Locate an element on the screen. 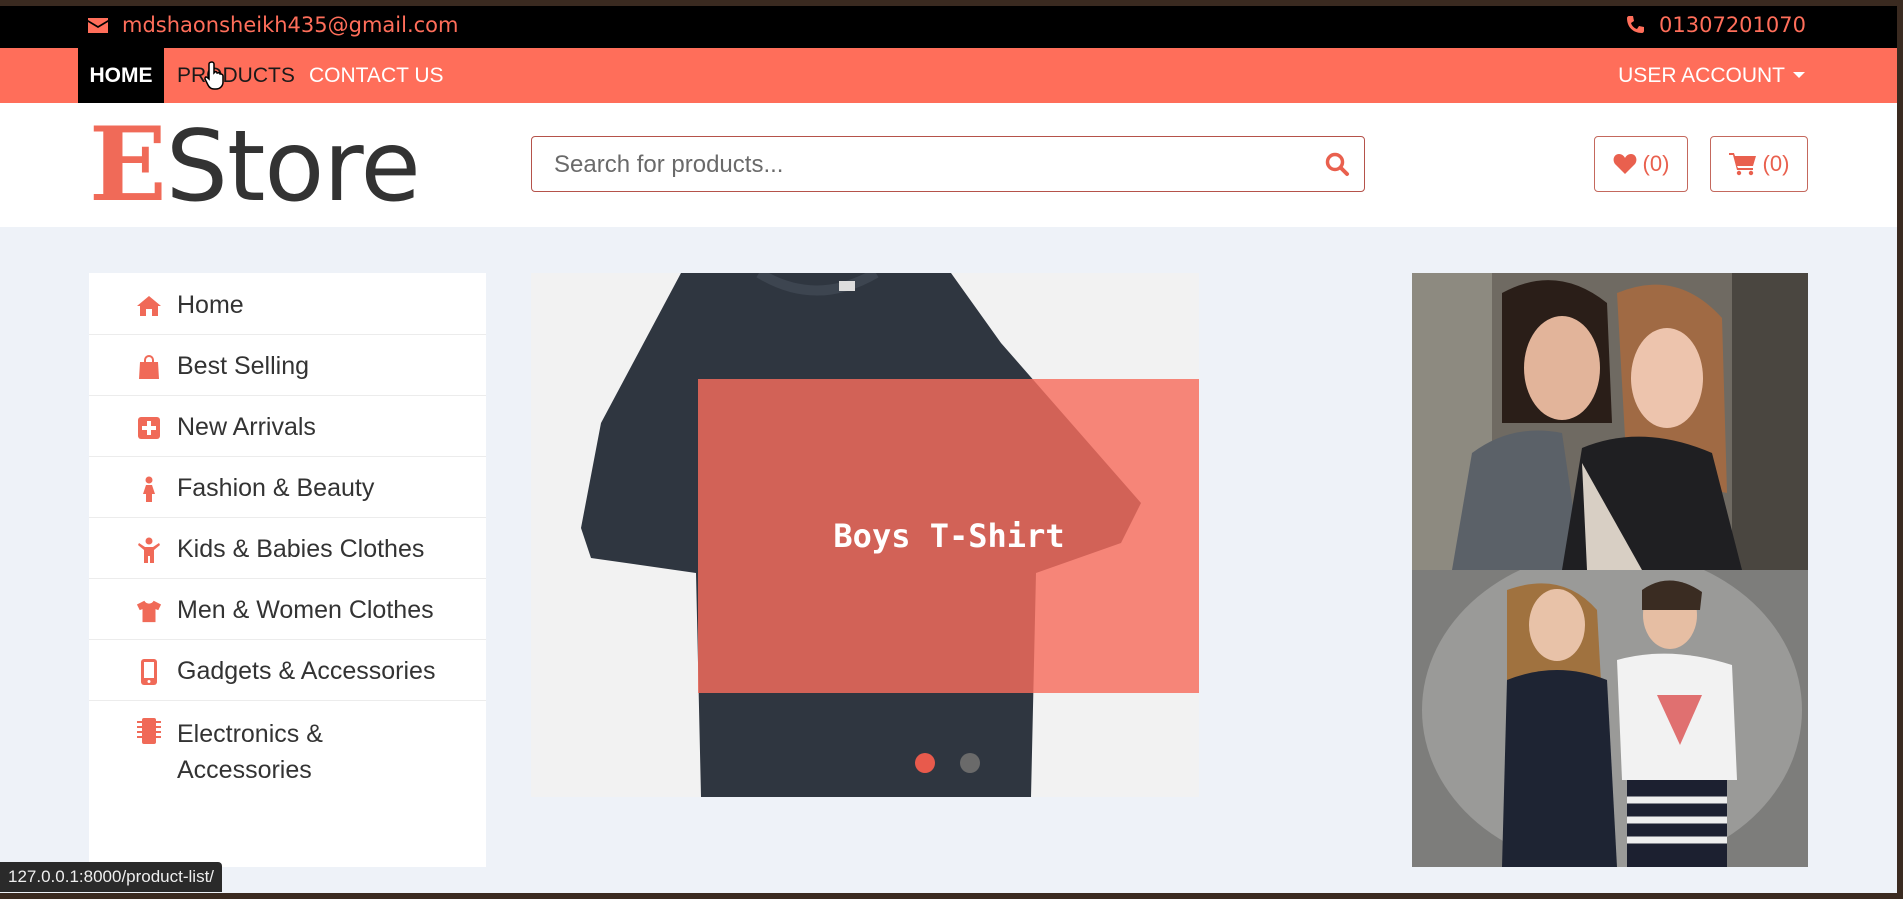 This screenshot has width=1903, height=899. contact-email: mdshaonsheikh435@gmail.com is located at coordinates (273, 25).